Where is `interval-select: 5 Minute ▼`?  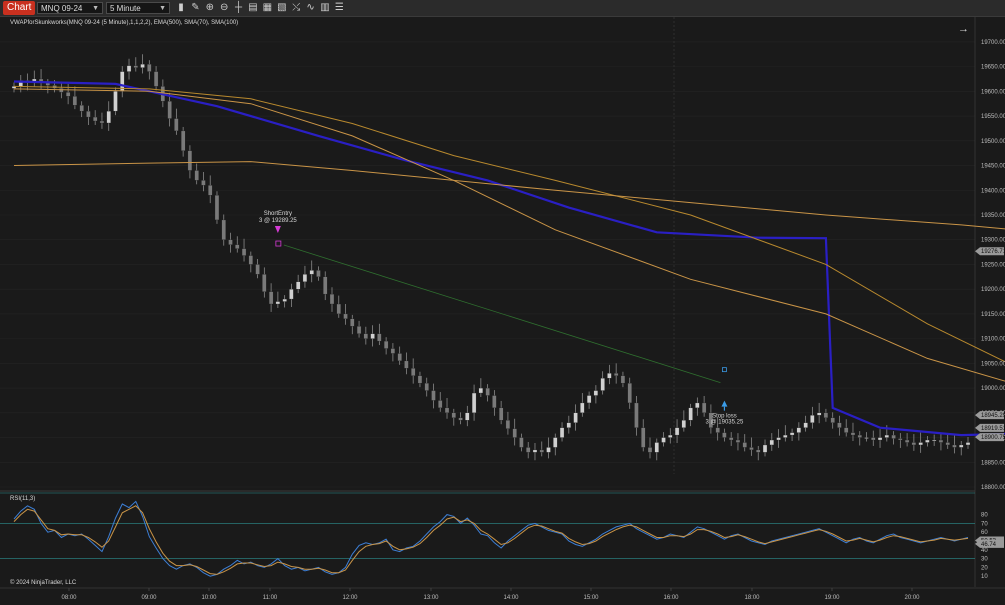 interval-select: 5 Minute ▼ is located at coordinates (138, 8).